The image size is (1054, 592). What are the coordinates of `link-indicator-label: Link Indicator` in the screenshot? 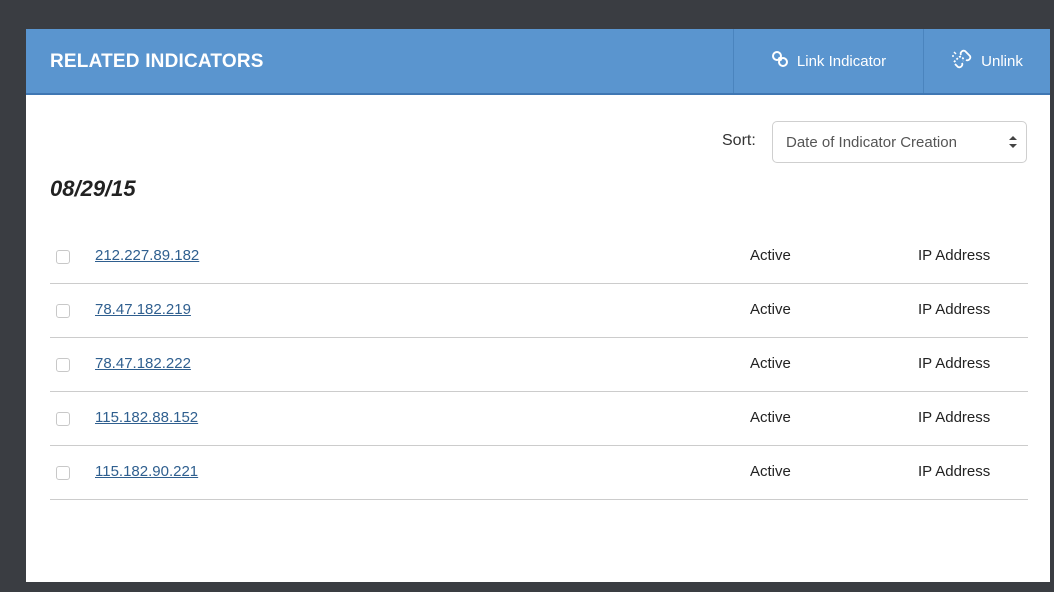 It's located at (841, 61).